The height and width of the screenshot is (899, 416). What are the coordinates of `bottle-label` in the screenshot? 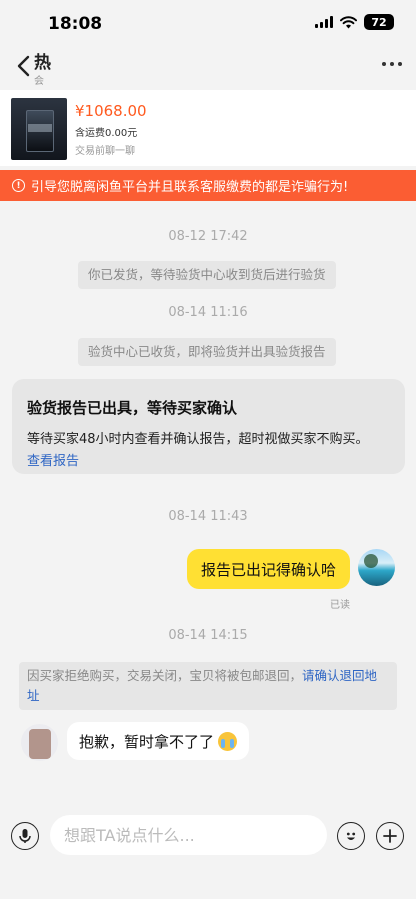 It's located at (40, 128).